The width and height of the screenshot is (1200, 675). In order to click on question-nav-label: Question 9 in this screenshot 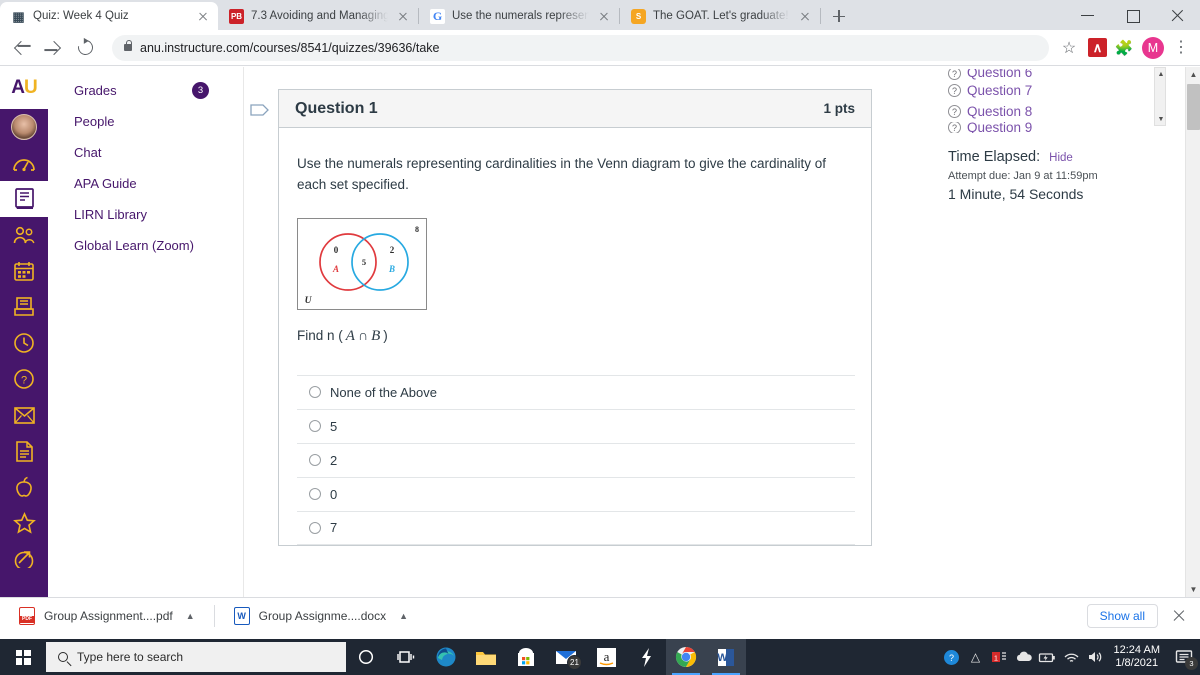, I will do `click(1000, 127)`.